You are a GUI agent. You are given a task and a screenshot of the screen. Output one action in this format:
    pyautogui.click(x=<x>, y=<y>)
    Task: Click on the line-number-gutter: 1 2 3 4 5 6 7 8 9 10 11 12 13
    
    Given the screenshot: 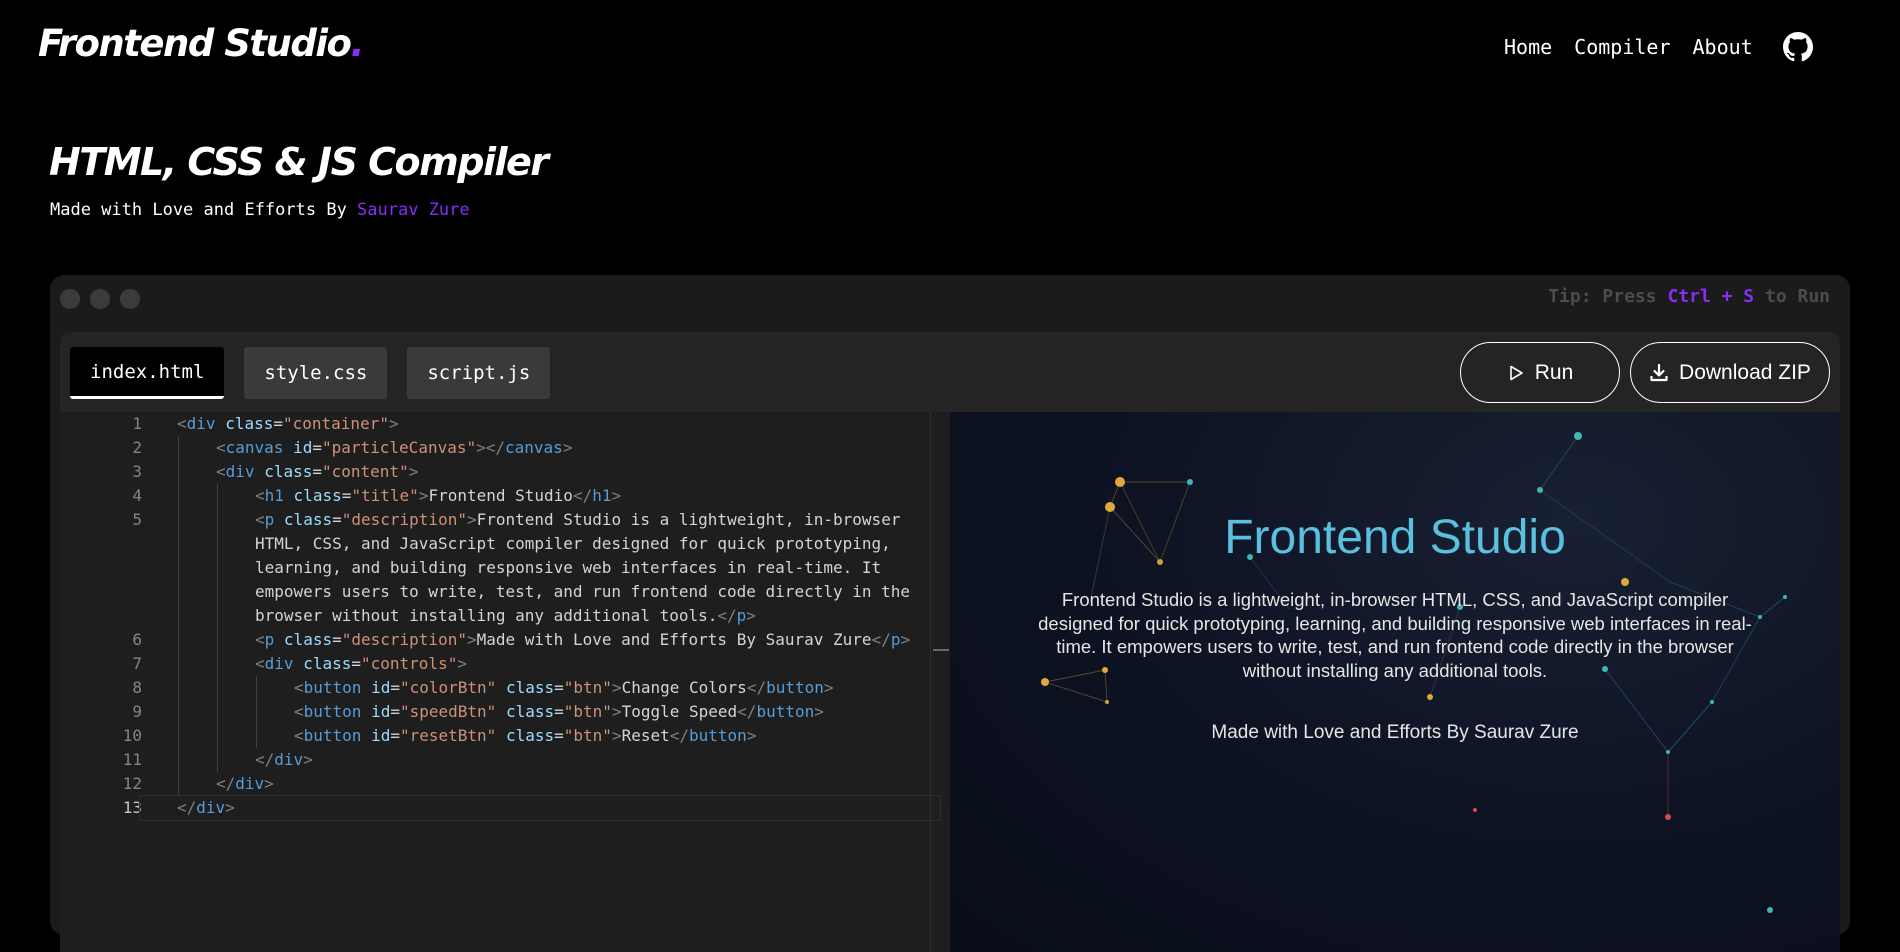 What is the action you would take?
    pyautogui.click(x=101, y=616)
    